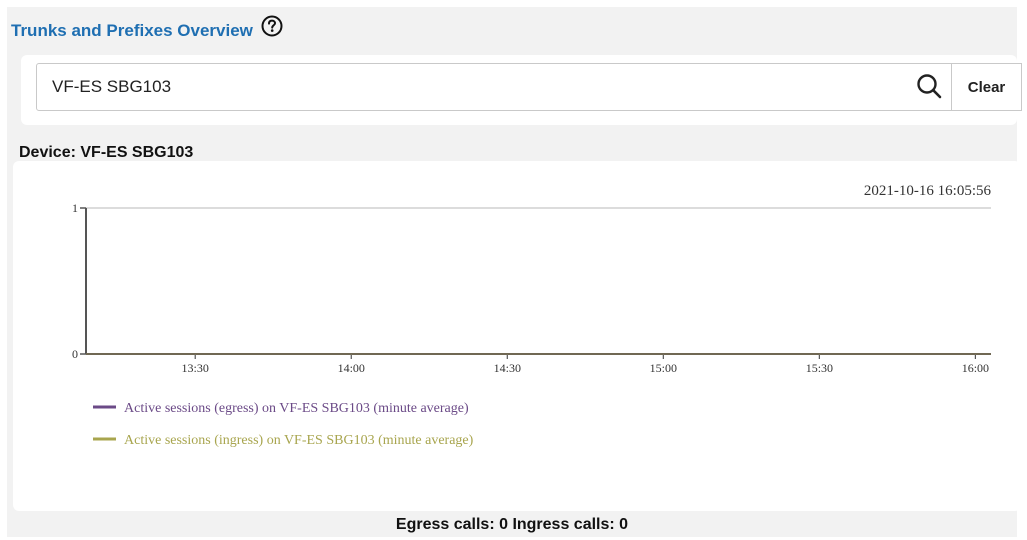 The height and width of the screenshot is (540, 1027). Describe the element at coordinates (272, 26) in the screenshot. I see `question-circle-icon` at that location.